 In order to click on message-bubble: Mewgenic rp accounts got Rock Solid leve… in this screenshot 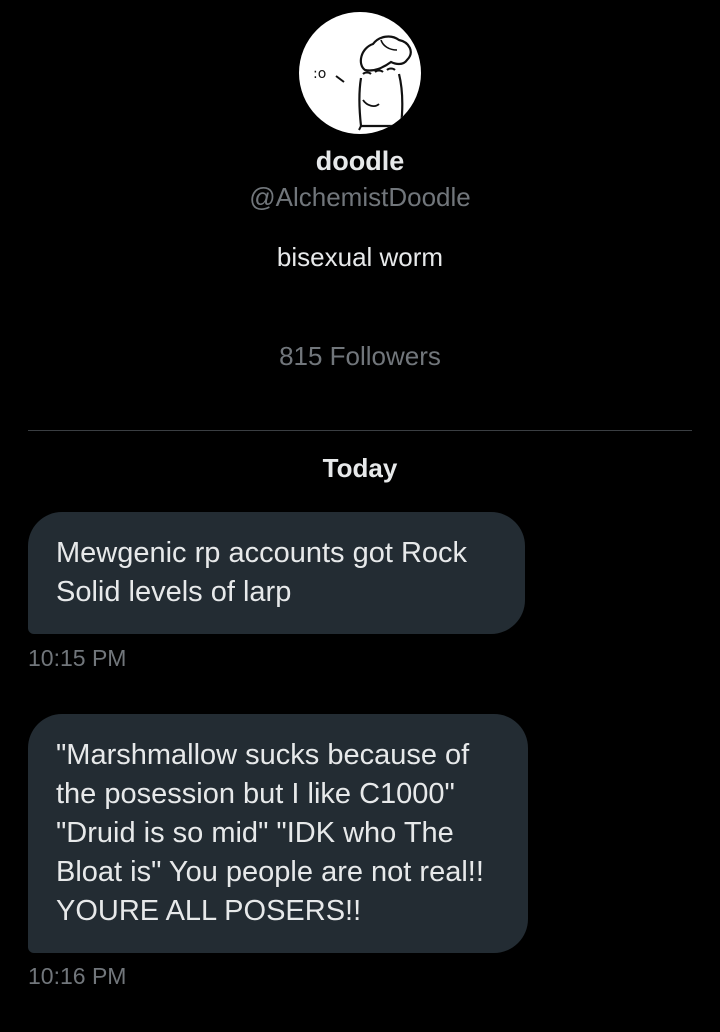, I will do `click(276, 573)`.